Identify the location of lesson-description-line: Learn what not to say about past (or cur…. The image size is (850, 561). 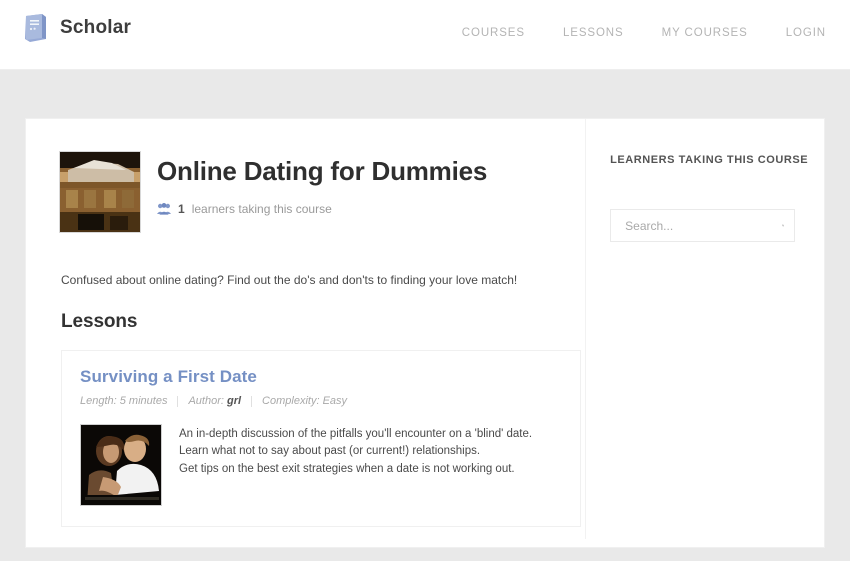
(330, 451).